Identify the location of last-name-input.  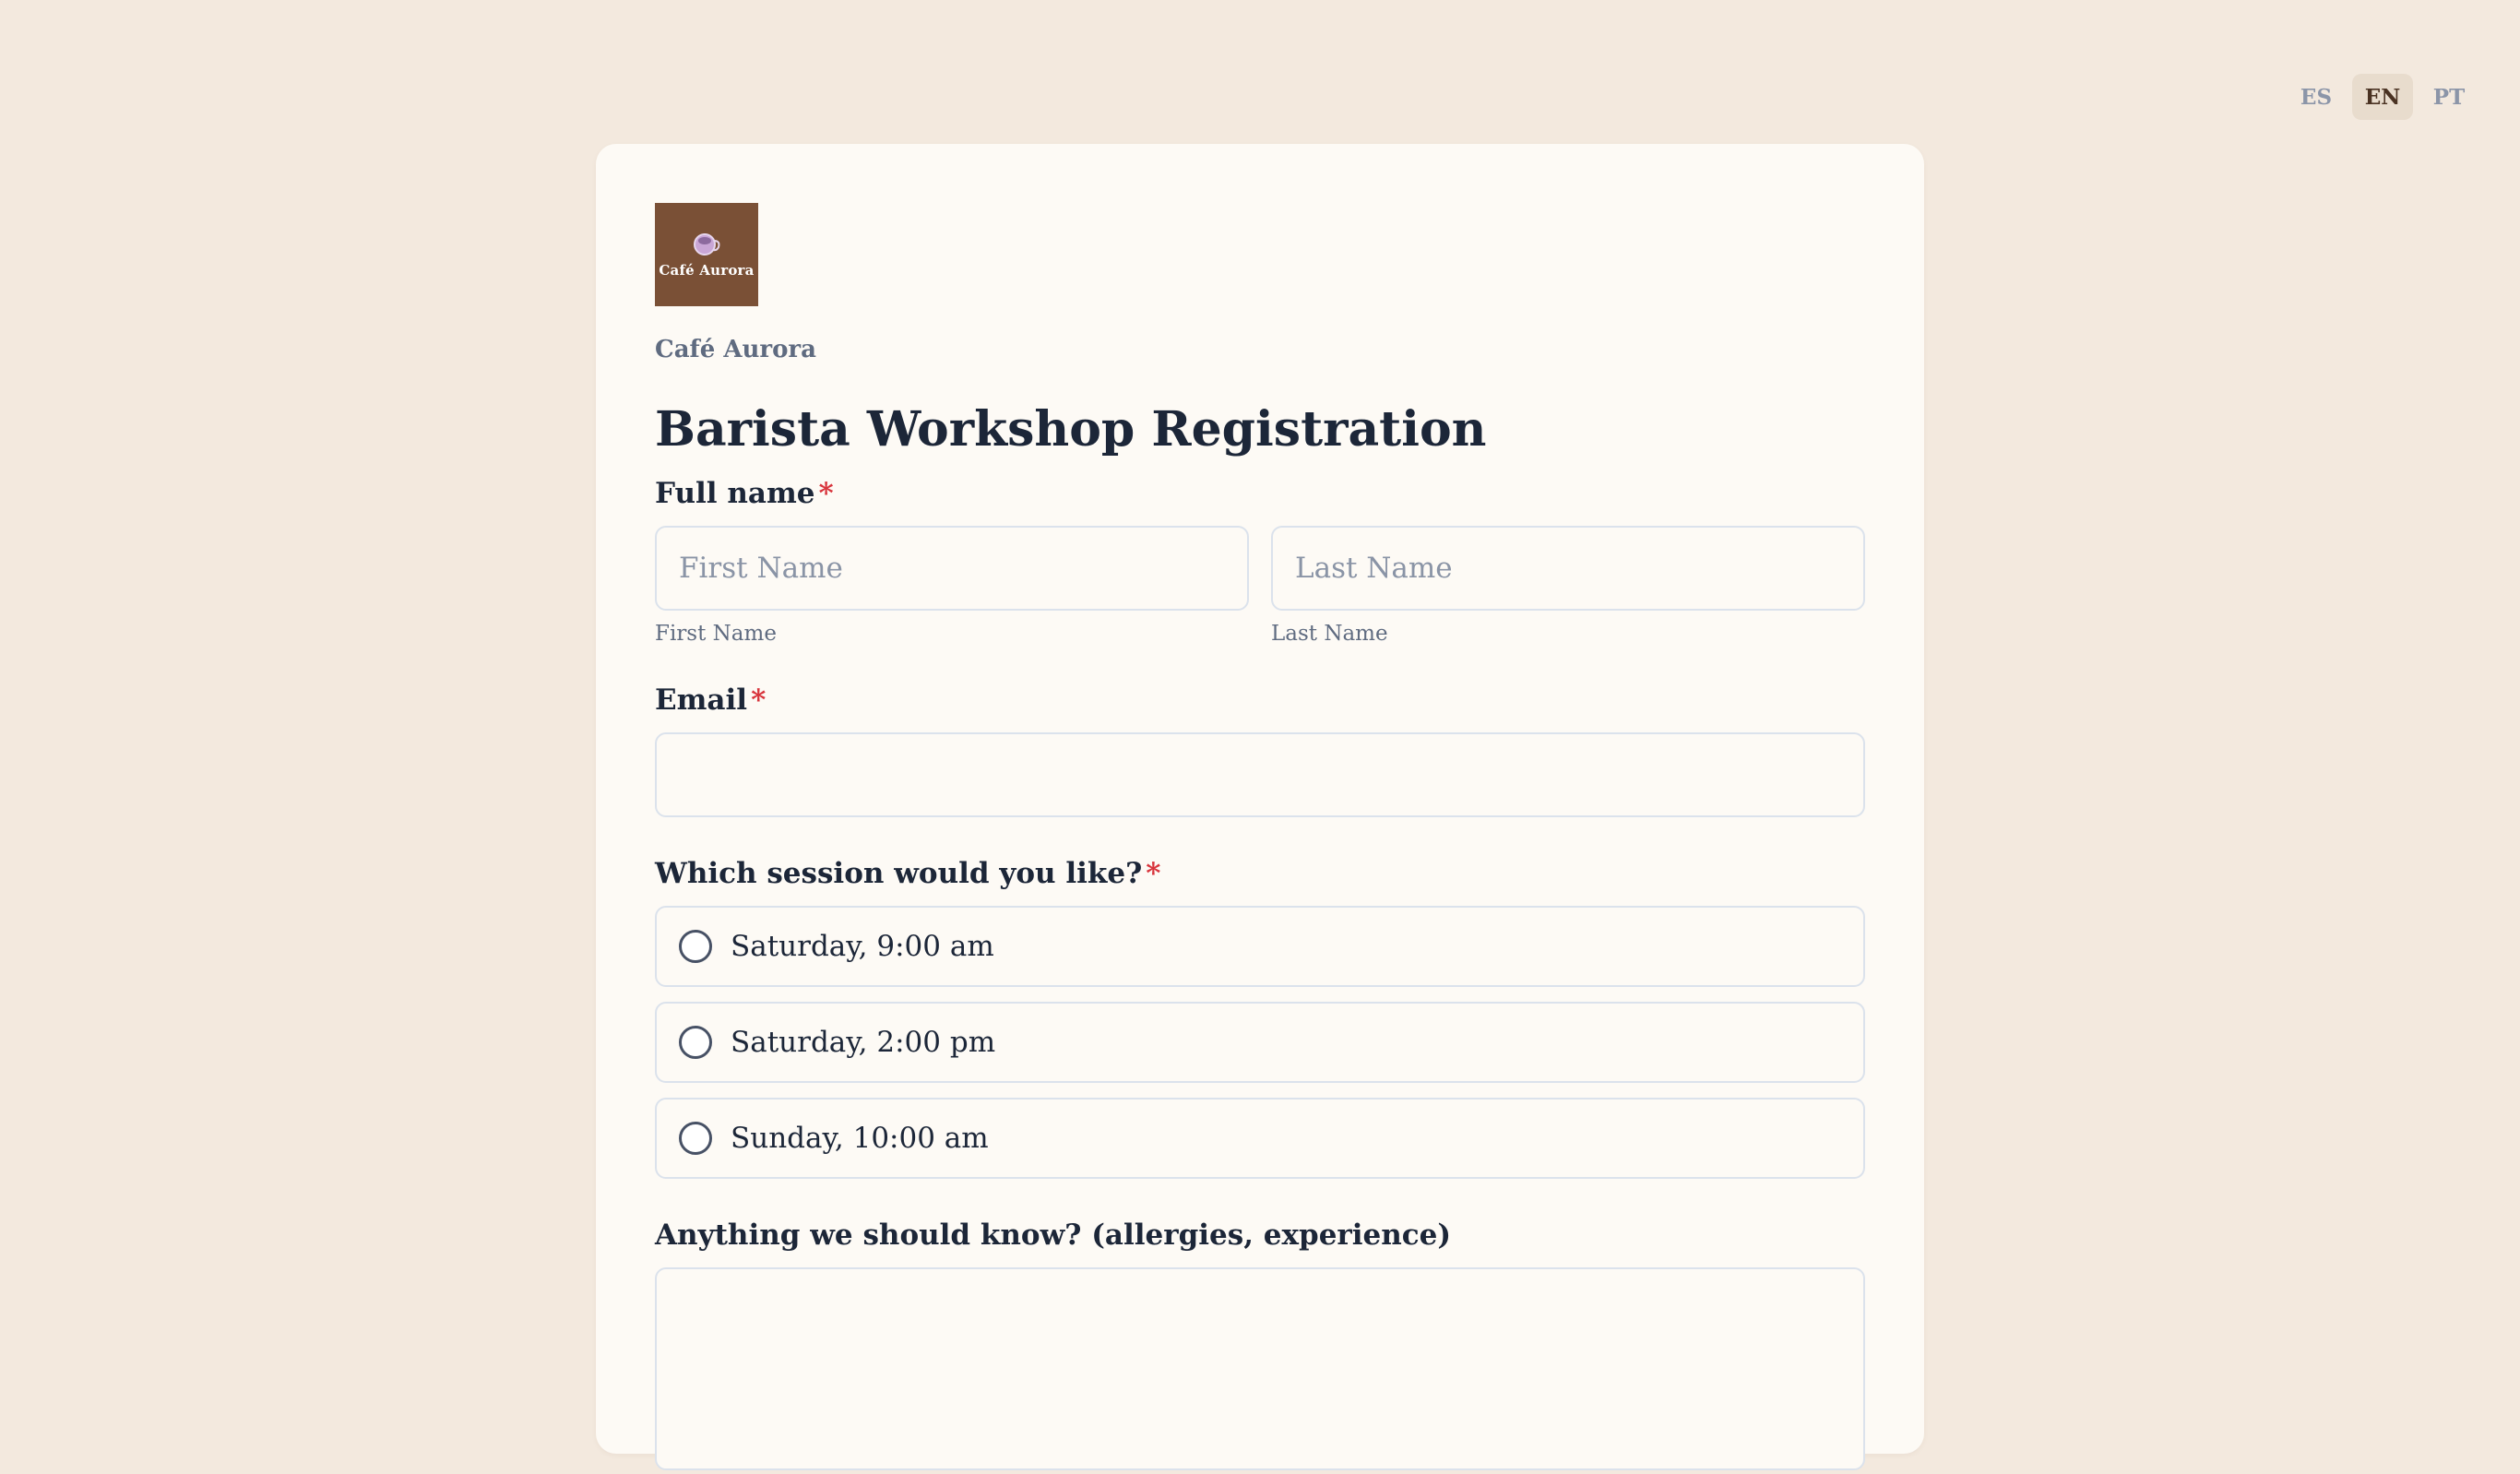
(1568, 569).